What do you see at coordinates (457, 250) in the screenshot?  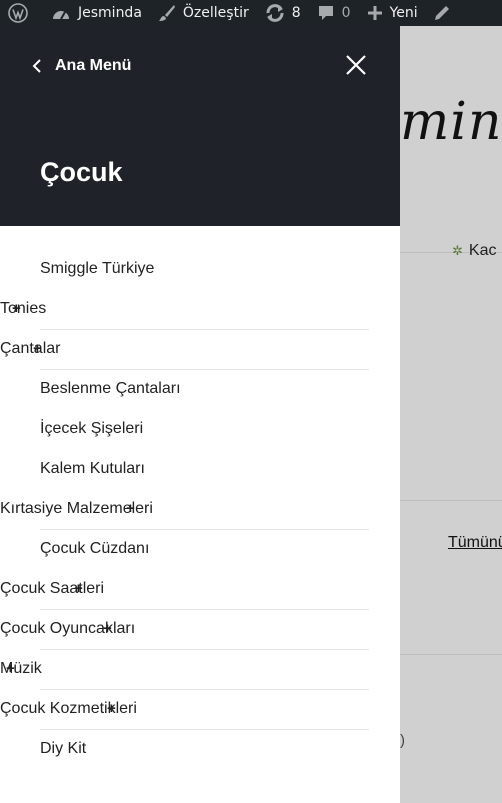 I see `sparkle-icon: ✲` at bounding box center [457, 250].